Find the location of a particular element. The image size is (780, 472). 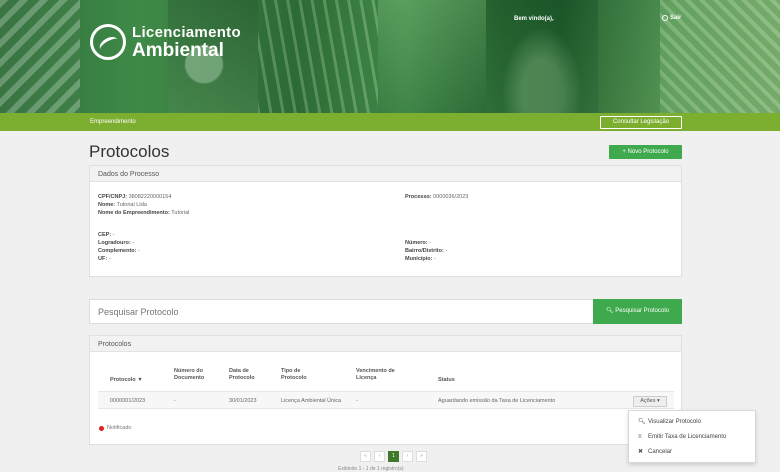

page-current: 1 is located at coordinates (393, 456).